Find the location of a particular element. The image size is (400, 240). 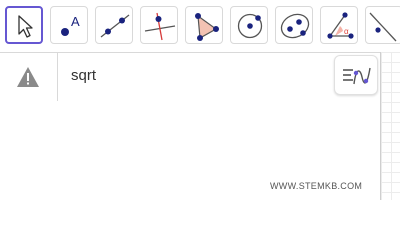

algebra-input: sqrt is located at coordinates (83, 75).